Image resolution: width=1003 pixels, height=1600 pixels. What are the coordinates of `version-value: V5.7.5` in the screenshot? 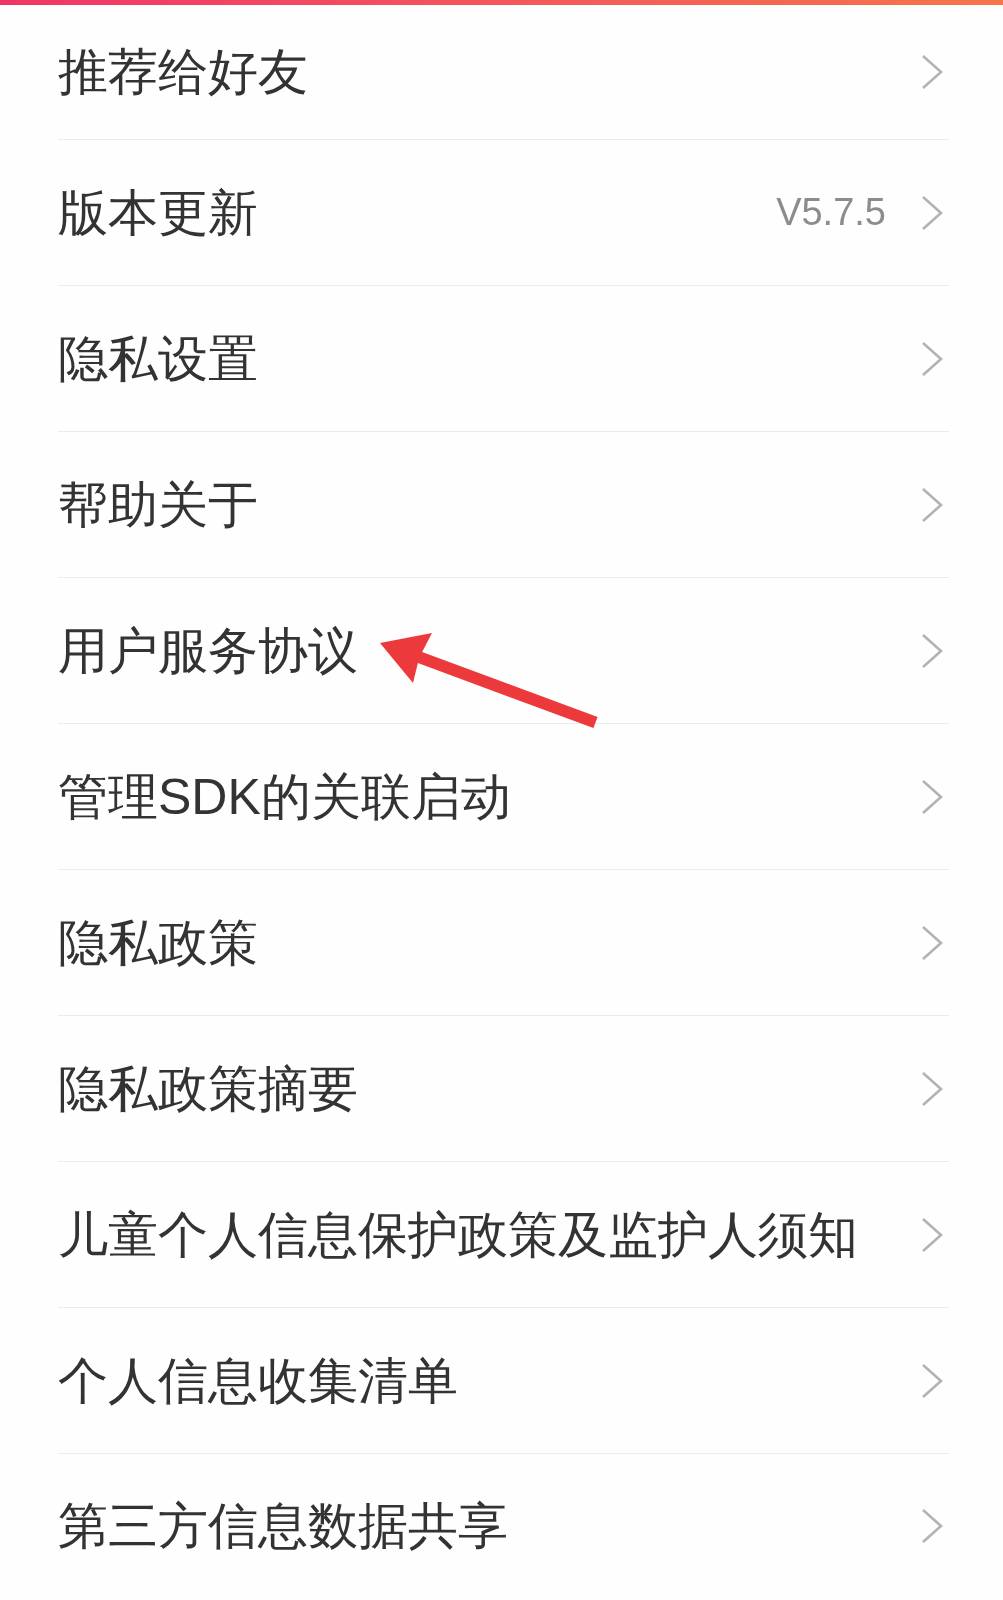 It's located at (831, 212).